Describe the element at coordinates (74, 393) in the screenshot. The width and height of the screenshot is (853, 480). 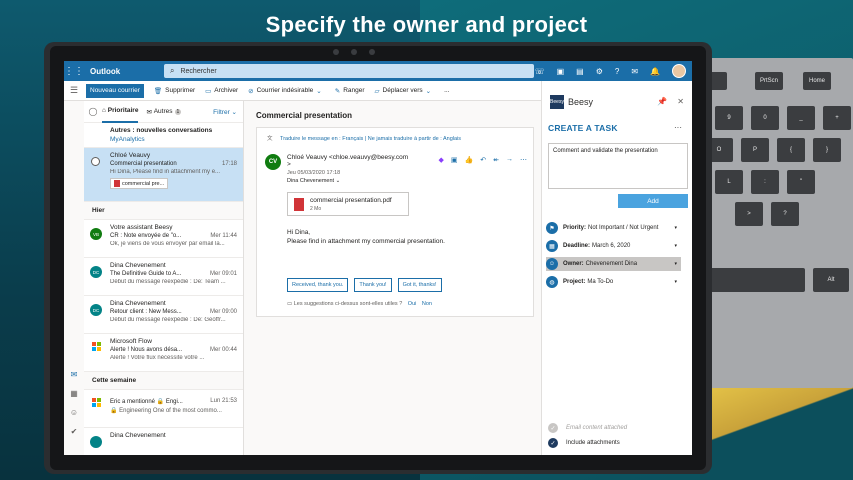
I see `calendar-icon: ▦` at that location.